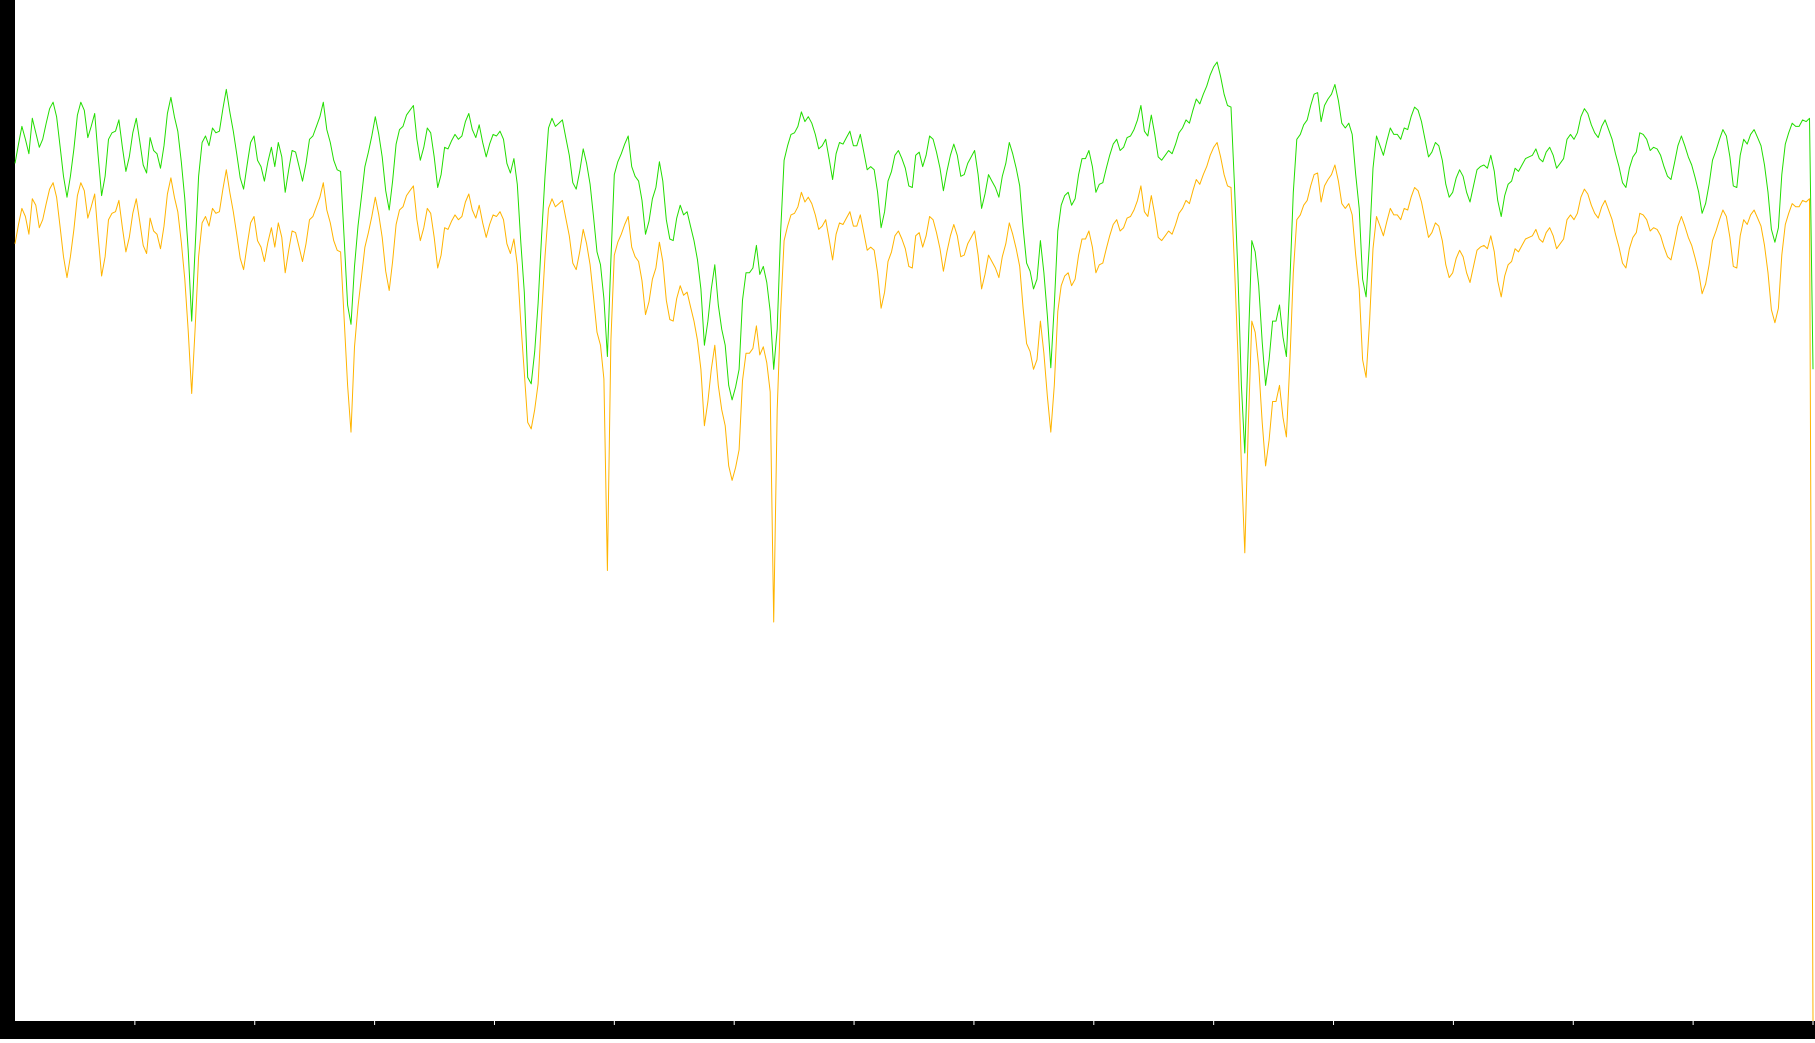 Image resolution: width=1815 pixels, height=1043 pixels. Describe the element at coordinates (854, 1032) in the screenshot. I see `x-tick-label: 14:07` at that location.